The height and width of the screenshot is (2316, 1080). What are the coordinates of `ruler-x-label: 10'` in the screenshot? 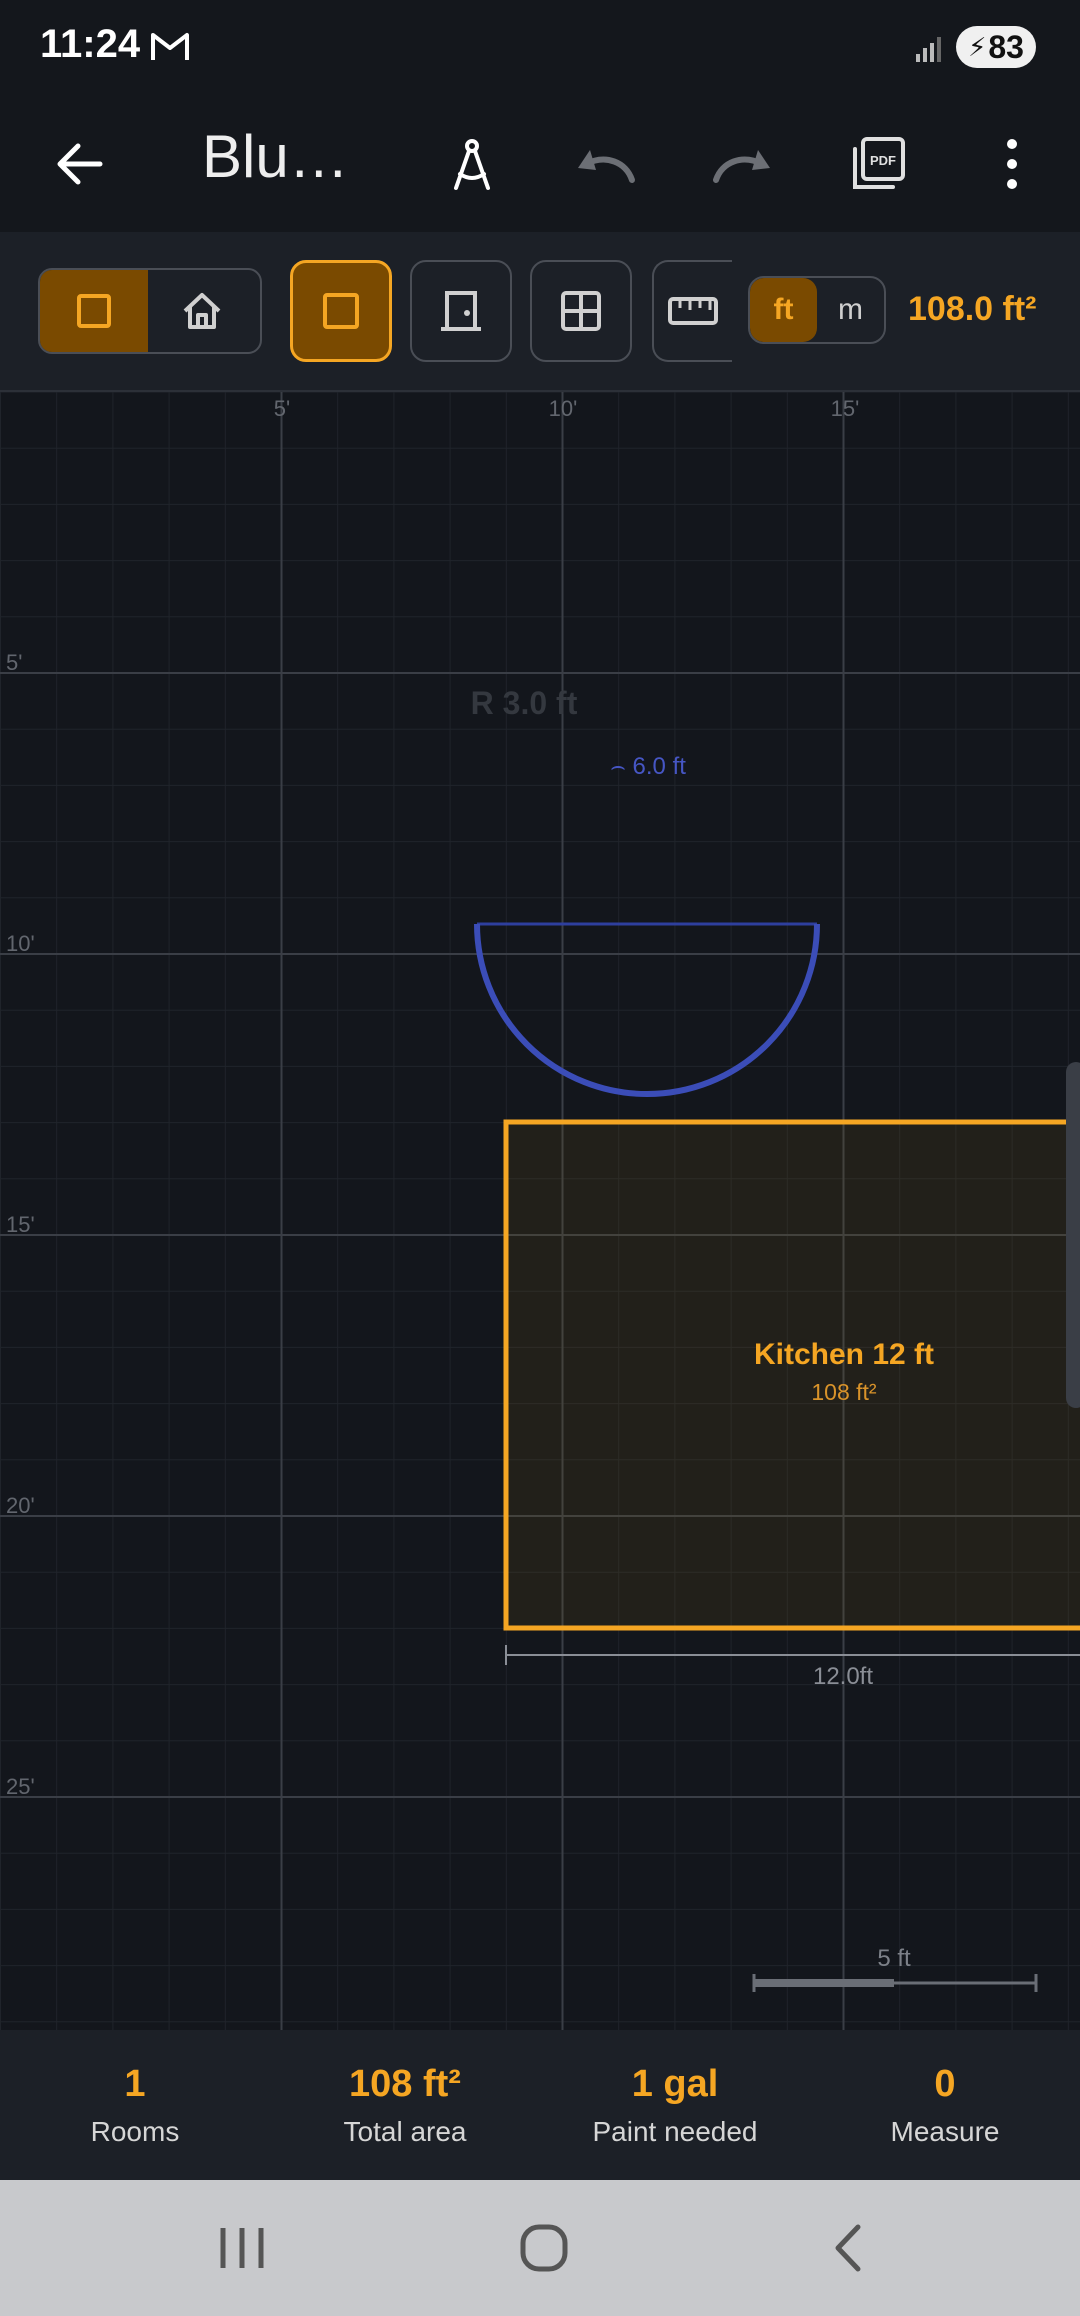 It's located at (563, 408).